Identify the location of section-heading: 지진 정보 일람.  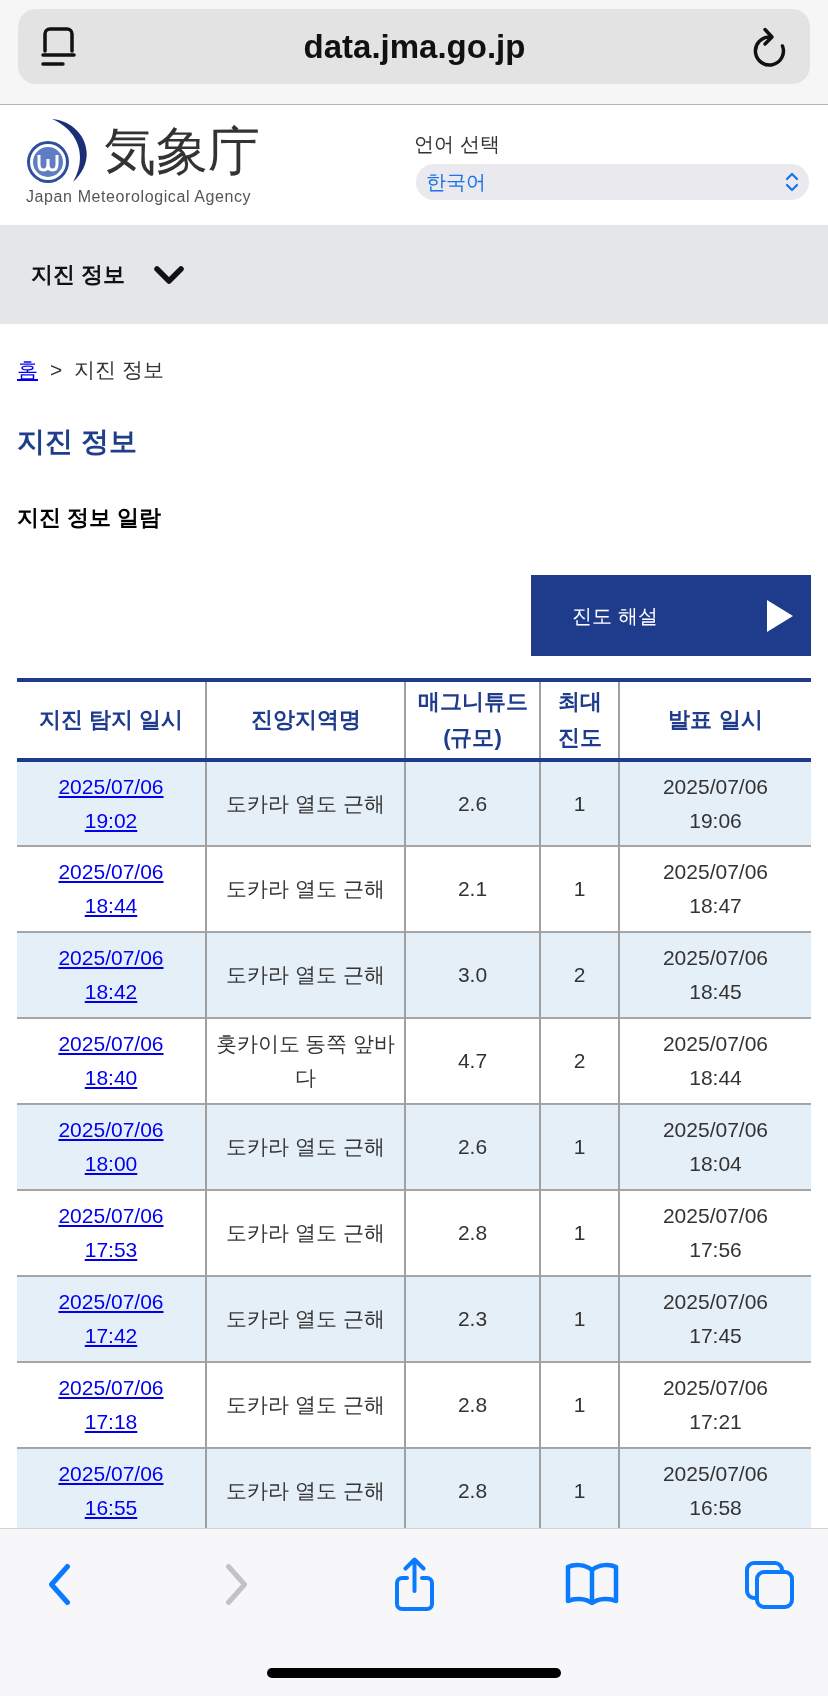
(89, 518).